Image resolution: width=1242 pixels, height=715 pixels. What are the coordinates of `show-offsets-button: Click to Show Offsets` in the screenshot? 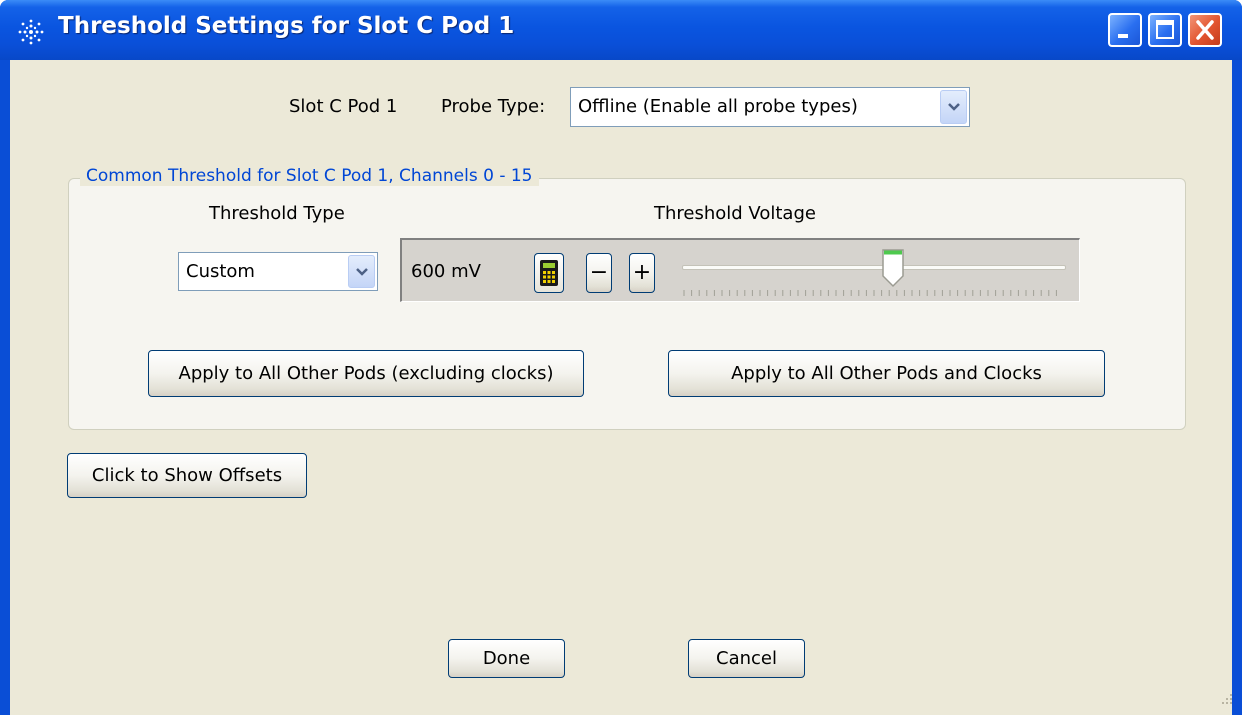 It's located at (187, 475).